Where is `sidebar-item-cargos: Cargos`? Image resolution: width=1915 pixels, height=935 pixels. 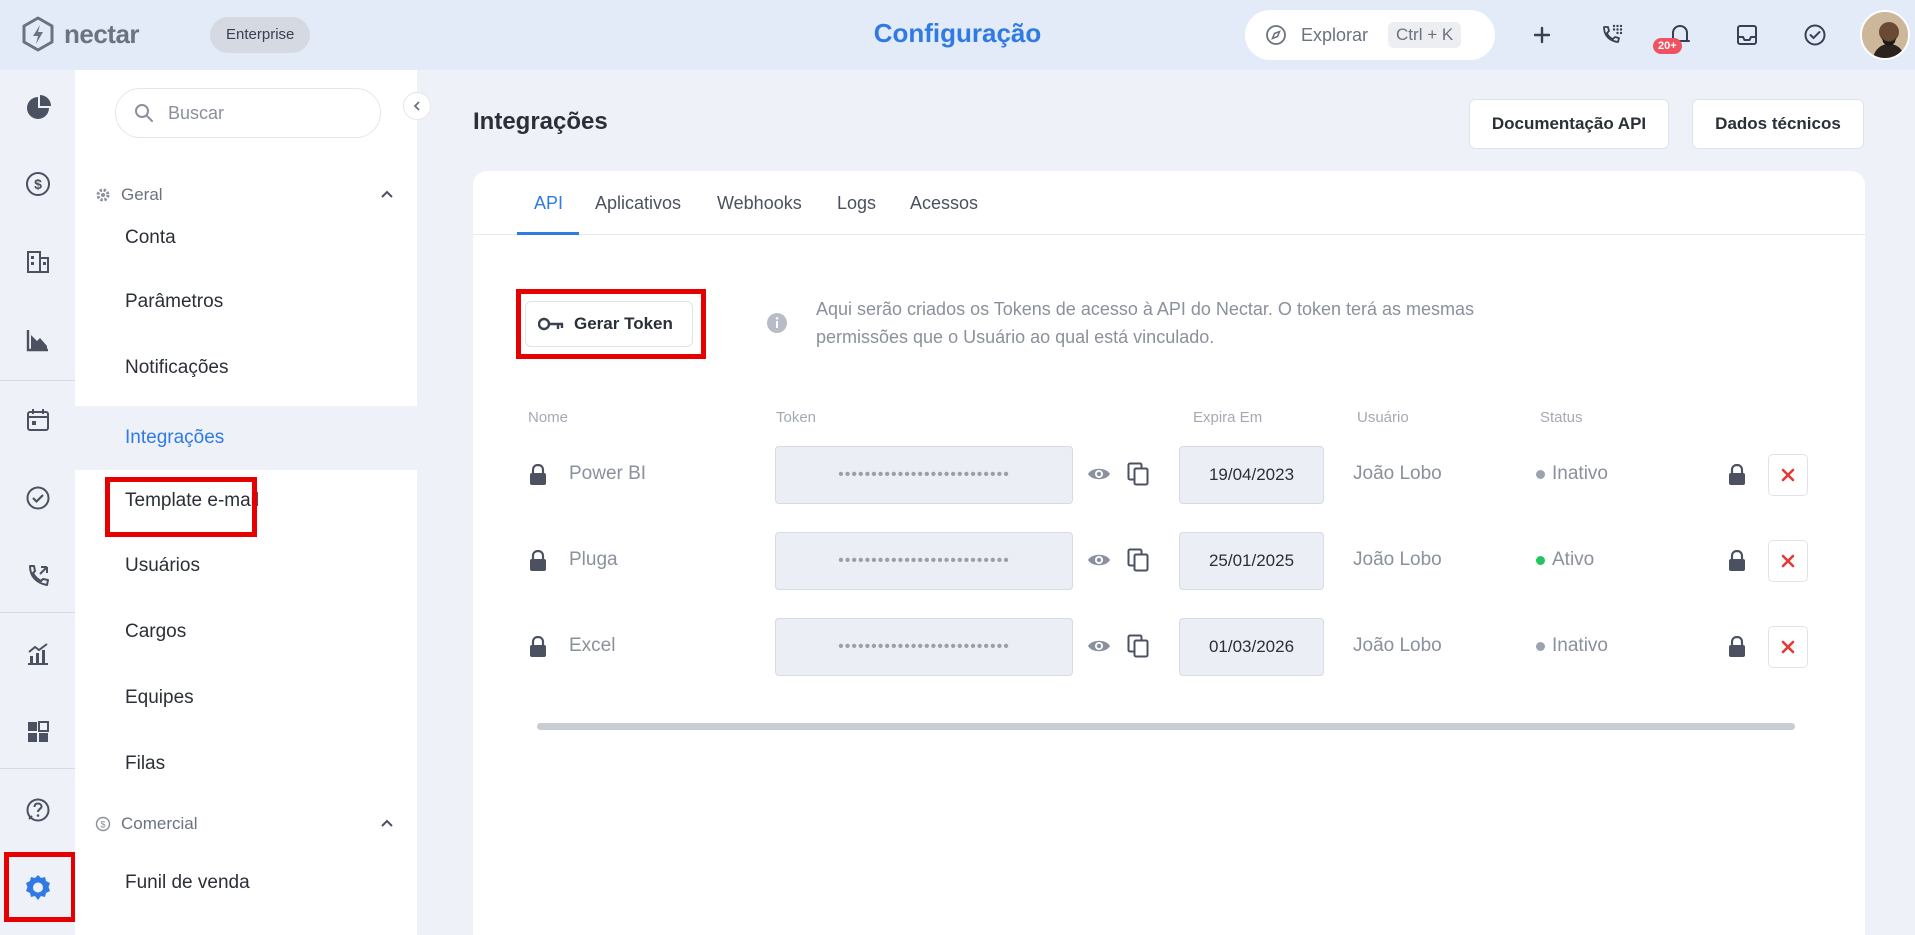
sidebar-item-cargos: Cargos is located at coordinates (246, 632).